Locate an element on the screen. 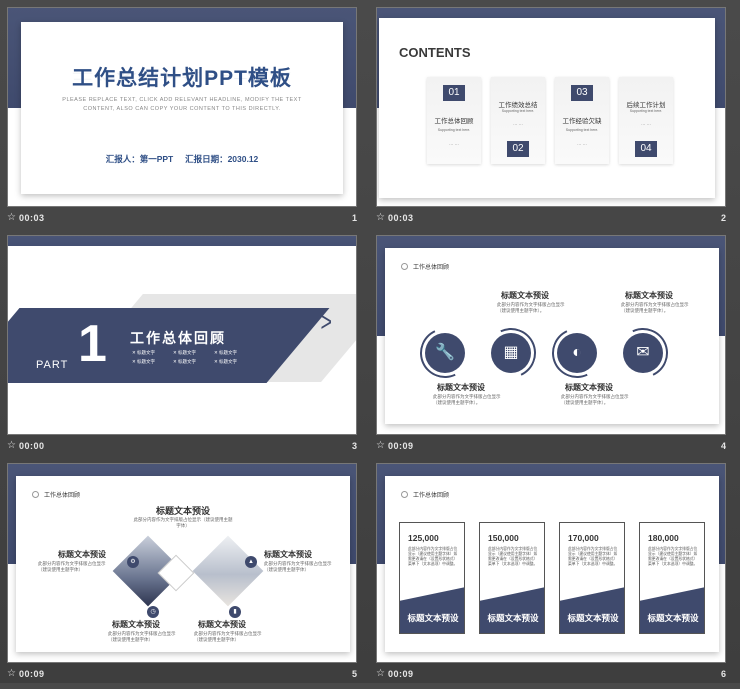 This screenshot has width=740, height=689. slide-meta: ☆ 00:03 2 is located at coordinates (551, 219).